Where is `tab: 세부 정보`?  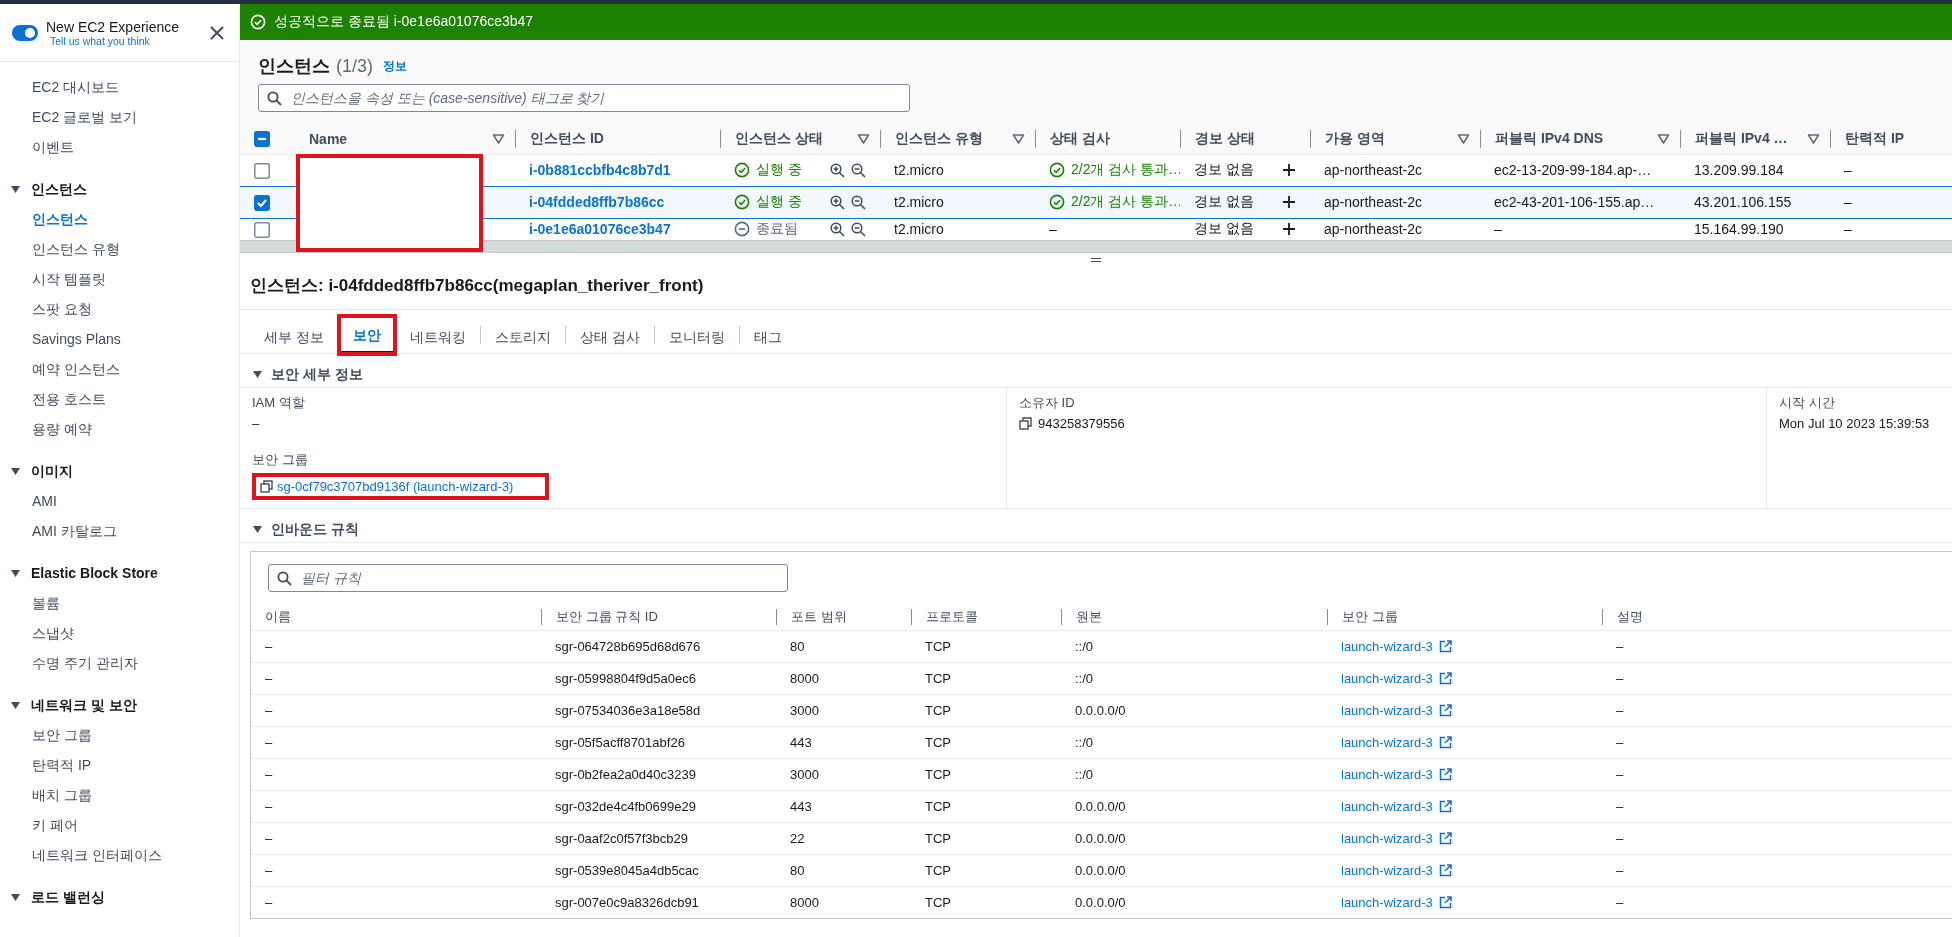
tab: 세부 정보 is located at coordinates (294, 334).